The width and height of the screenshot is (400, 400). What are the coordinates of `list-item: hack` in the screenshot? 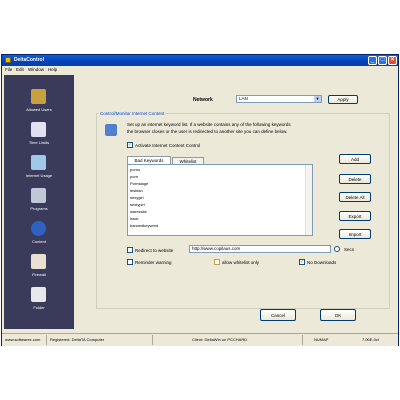 It's located at (134, 218).